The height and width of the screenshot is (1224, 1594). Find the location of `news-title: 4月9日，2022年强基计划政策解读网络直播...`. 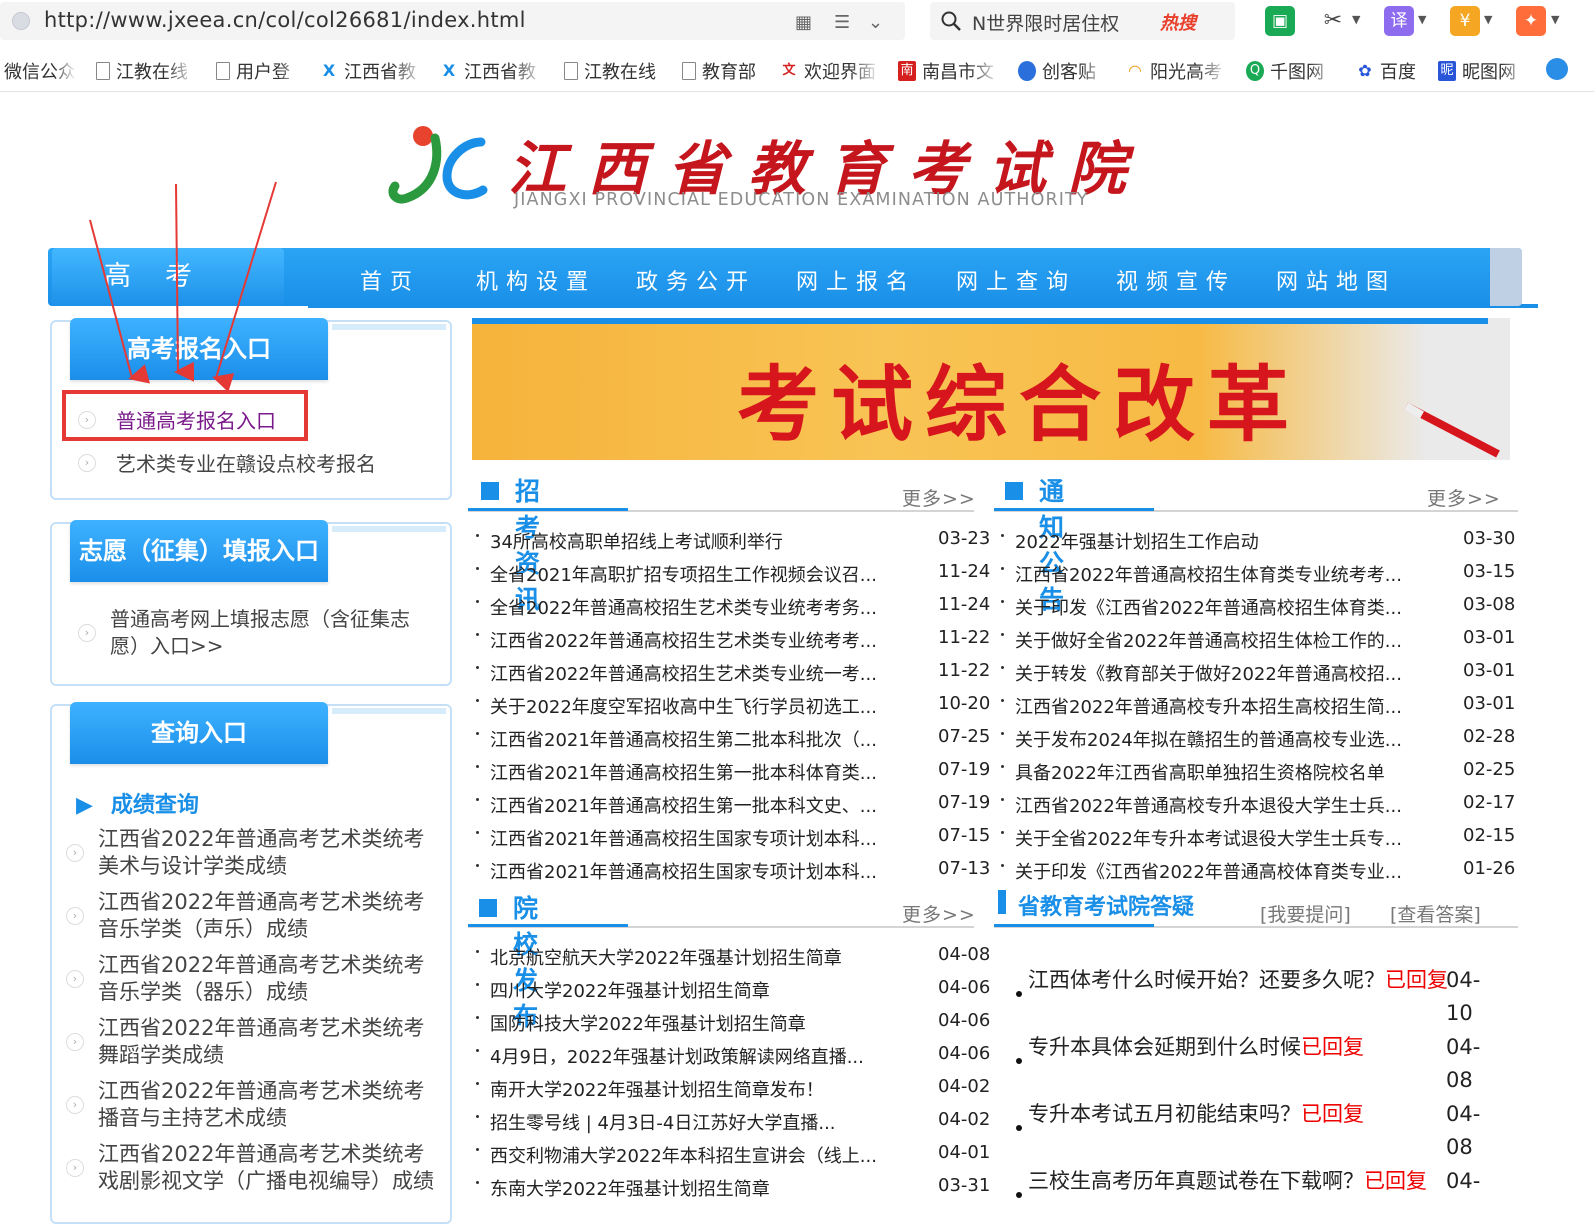

news-title: 4月9日，2022年强基计划政策解读网络直播... is located at coordinates (677, 1056).